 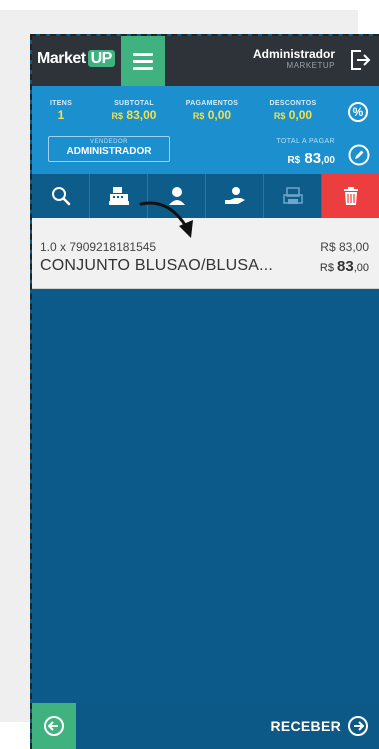 I want to click on item-total-cents: ,00, so click(x=361, y=268).